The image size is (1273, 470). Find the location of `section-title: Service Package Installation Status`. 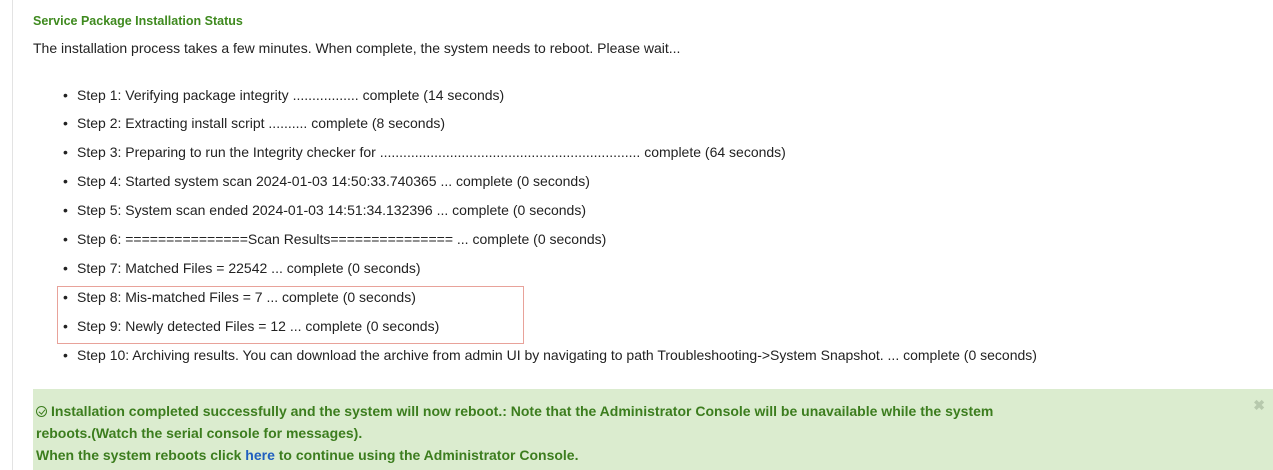

section-title: Service Package Installation Status is located at coordinates (138, 21).